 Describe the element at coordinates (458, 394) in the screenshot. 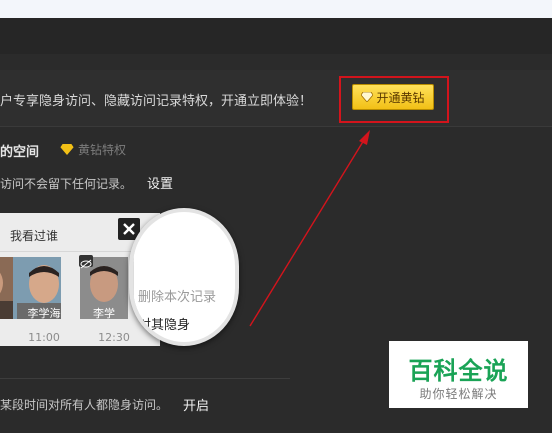

I see `watermark-subtitle: 助你轻松解决` at that location.